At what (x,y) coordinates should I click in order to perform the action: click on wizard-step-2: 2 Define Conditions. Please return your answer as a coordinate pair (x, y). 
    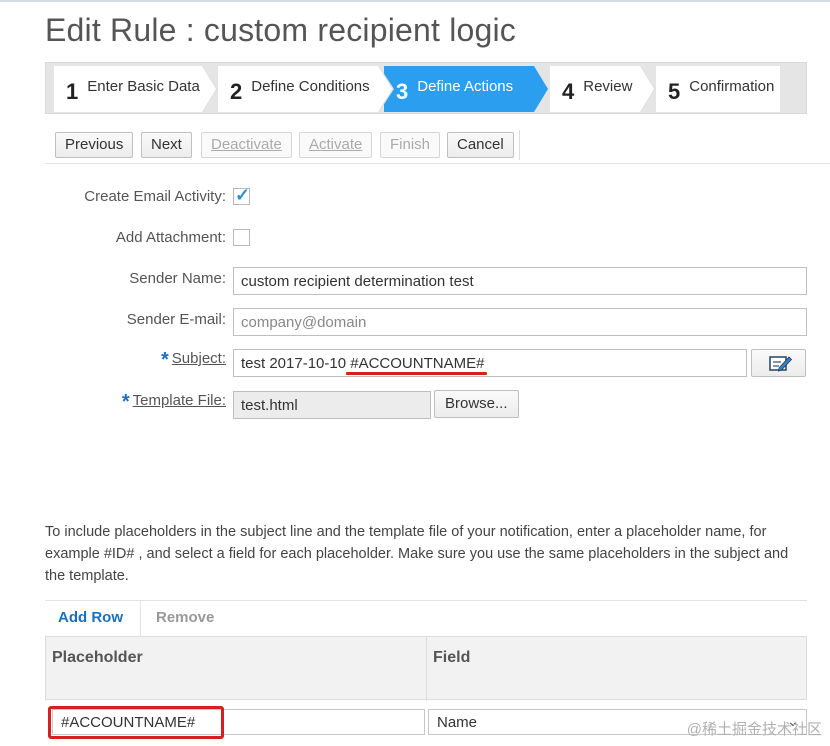
    Looking at the image, I should click on (306, 89).